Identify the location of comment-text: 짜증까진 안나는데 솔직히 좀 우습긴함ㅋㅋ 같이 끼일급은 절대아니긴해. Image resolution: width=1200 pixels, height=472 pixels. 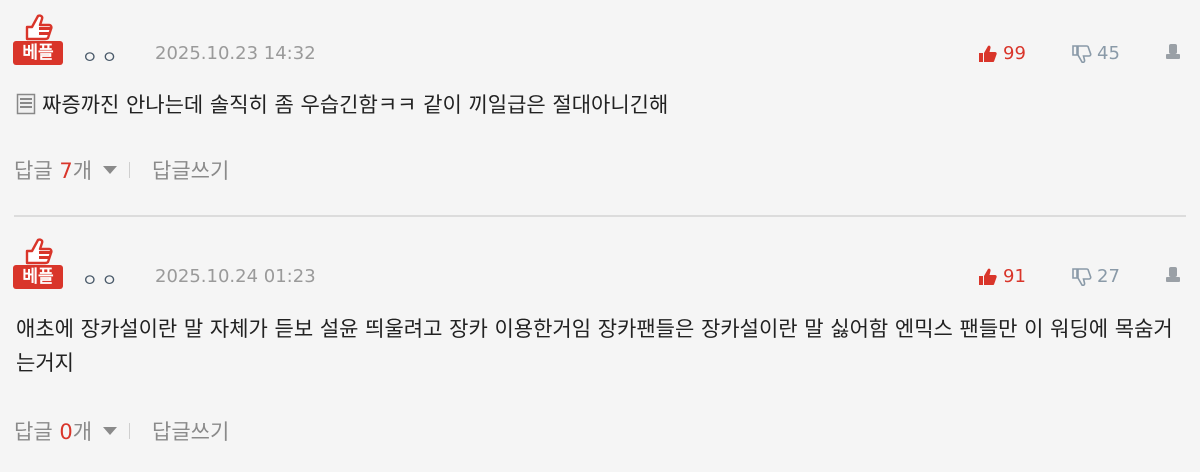
(355, 105).